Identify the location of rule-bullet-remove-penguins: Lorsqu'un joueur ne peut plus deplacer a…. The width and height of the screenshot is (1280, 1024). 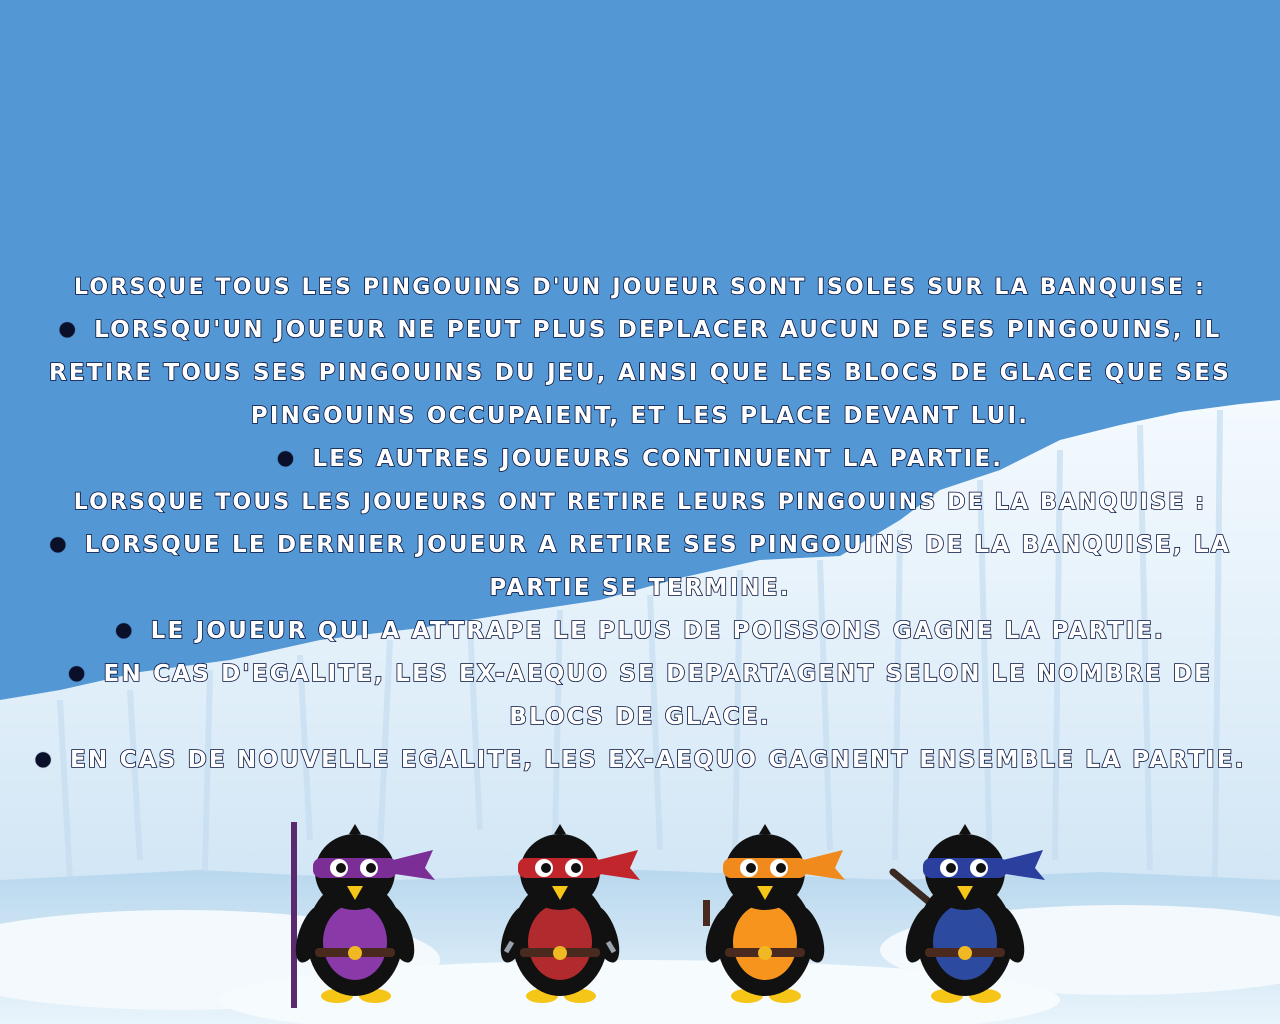
(640, 373).